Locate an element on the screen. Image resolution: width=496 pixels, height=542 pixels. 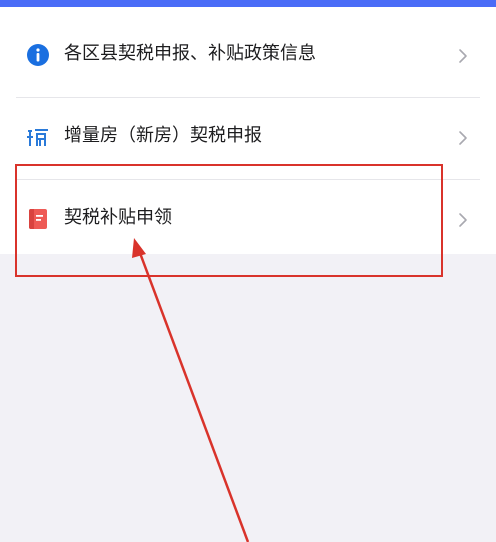
document-icon is located at coordinates (38, 219).